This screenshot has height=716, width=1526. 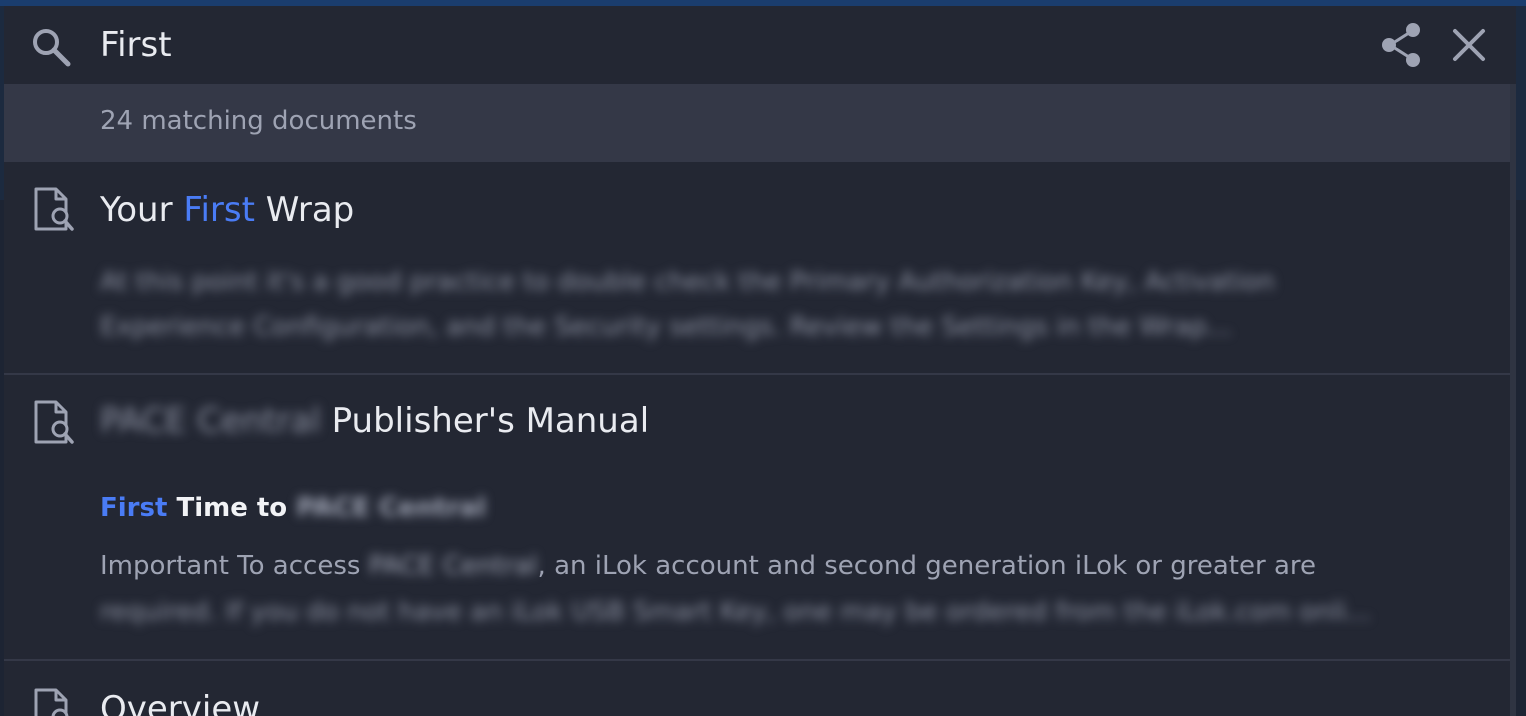 What do you see at coordinates (134, 508) in the screenshot?
I see `section-match: First` at bounding box center [134, 508].